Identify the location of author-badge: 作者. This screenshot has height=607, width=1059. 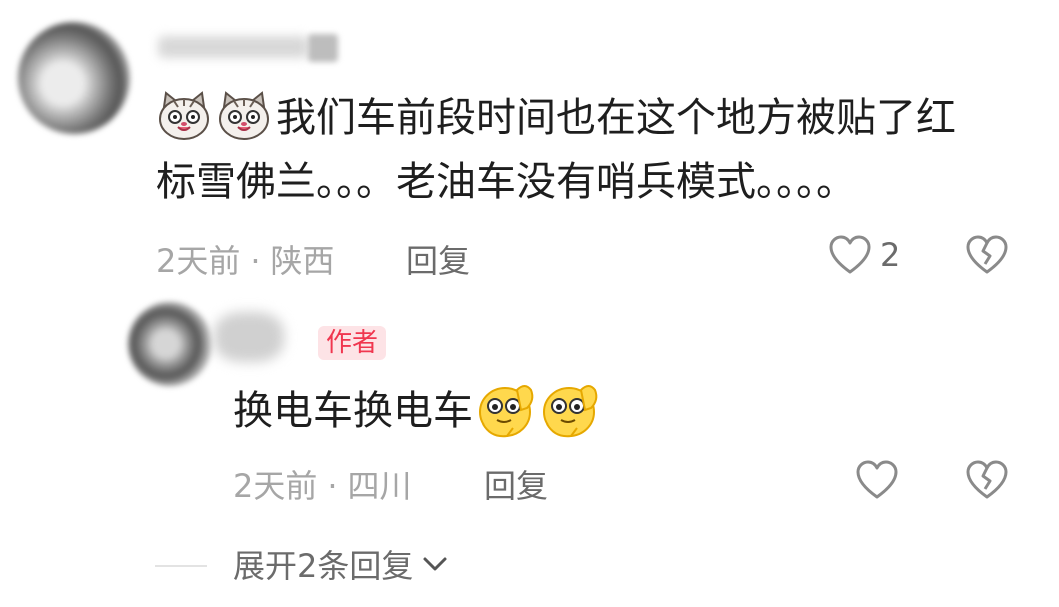
(352, 343).